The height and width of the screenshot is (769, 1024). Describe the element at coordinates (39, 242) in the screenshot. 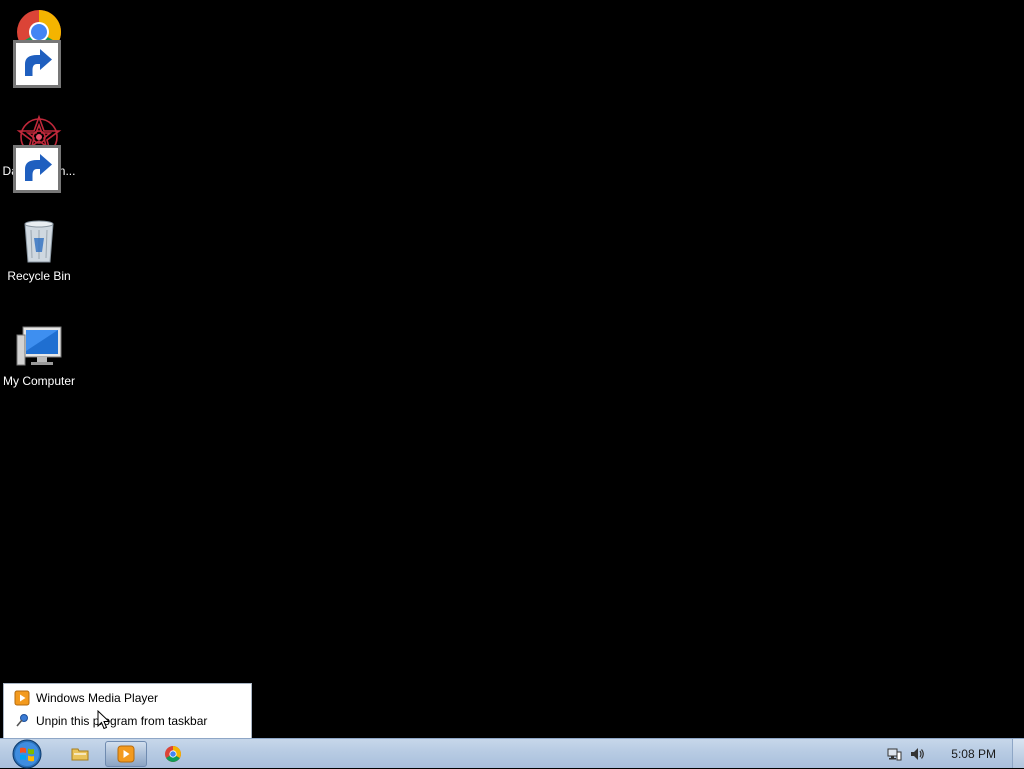

I see `recycle-bin-icon` at that location.